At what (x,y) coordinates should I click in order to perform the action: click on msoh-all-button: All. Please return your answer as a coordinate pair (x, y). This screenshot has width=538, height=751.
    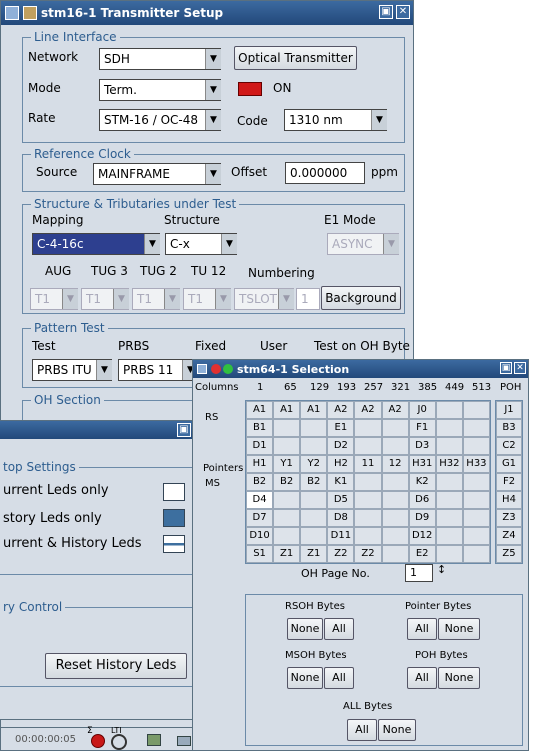
    Looking at the image, I should click on (339, 678).